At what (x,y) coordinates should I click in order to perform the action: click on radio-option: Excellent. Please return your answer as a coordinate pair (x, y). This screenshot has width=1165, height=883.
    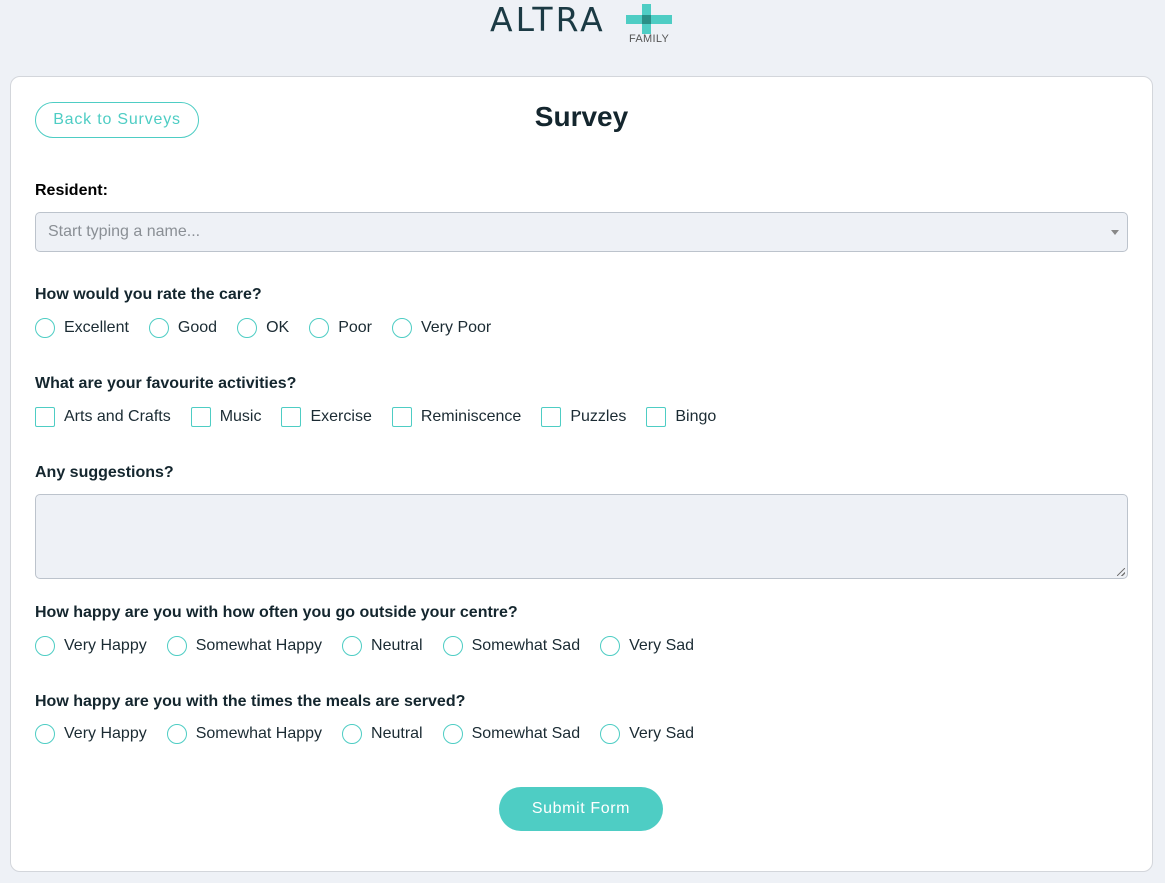
    Looking at the image, I should click on (82, 328).